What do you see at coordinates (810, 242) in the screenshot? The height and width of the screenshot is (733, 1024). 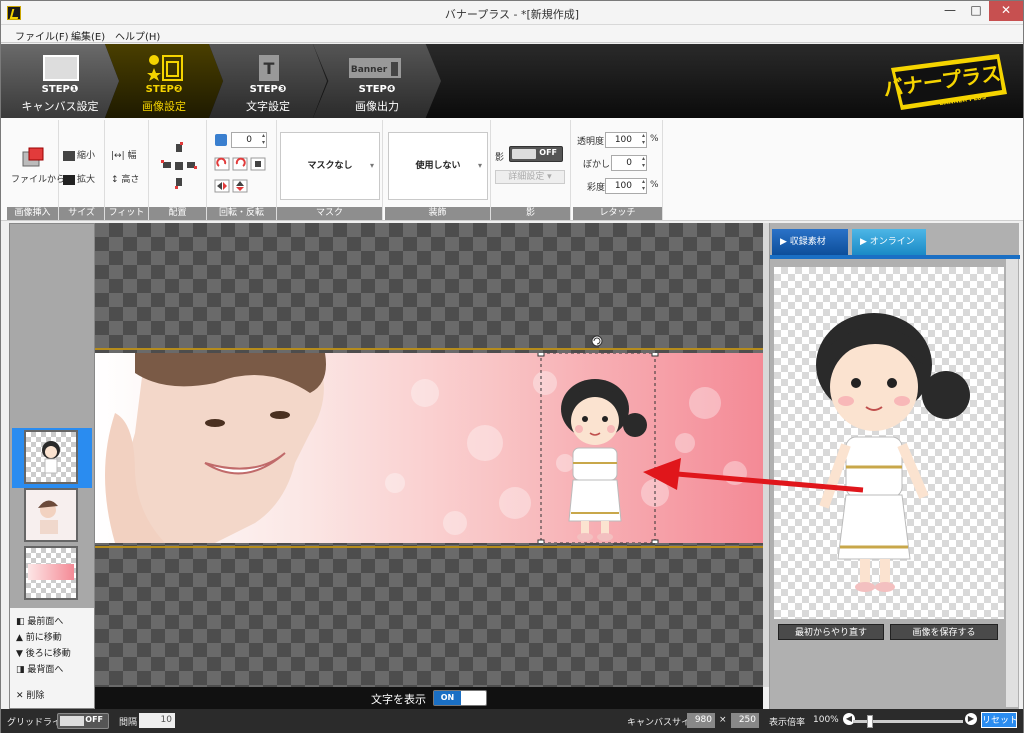 I see `tab-registered-assets: ▶ 収録素材` at bounding box center [810, 242].